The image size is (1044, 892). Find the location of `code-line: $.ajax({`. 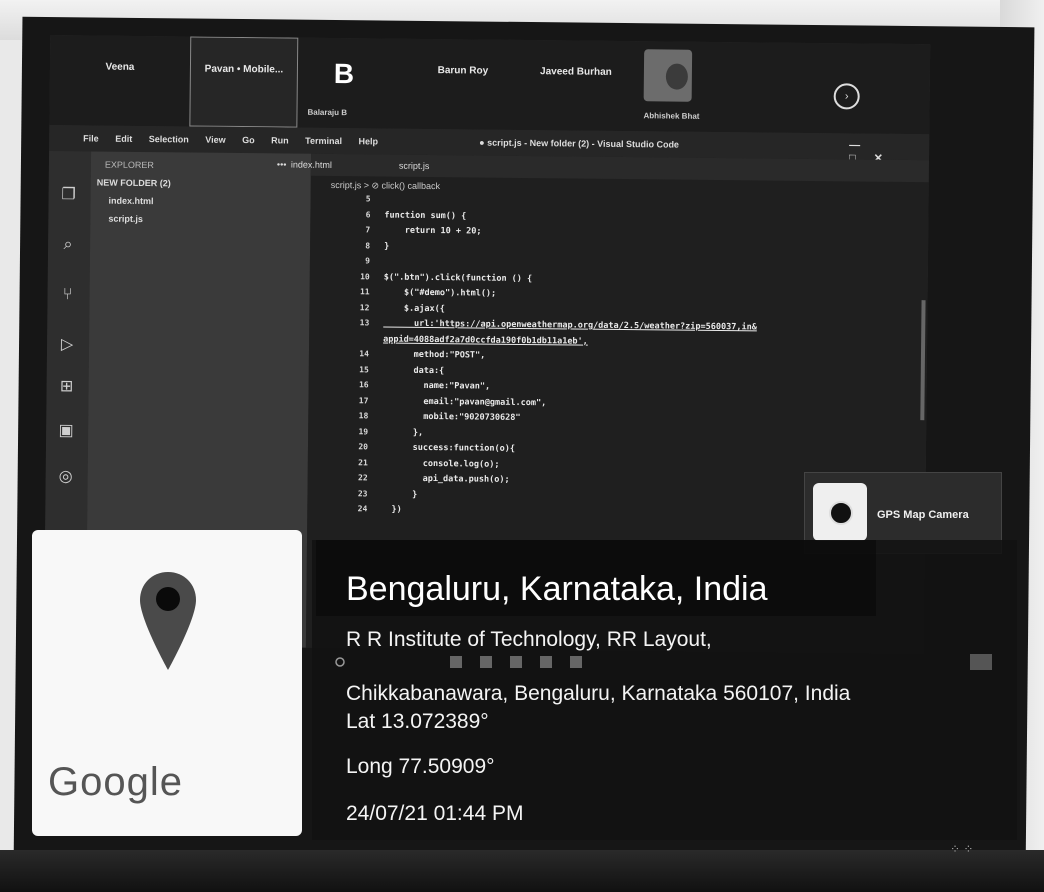

code-line: $.ajax({ is located at coordinates (414, 308).